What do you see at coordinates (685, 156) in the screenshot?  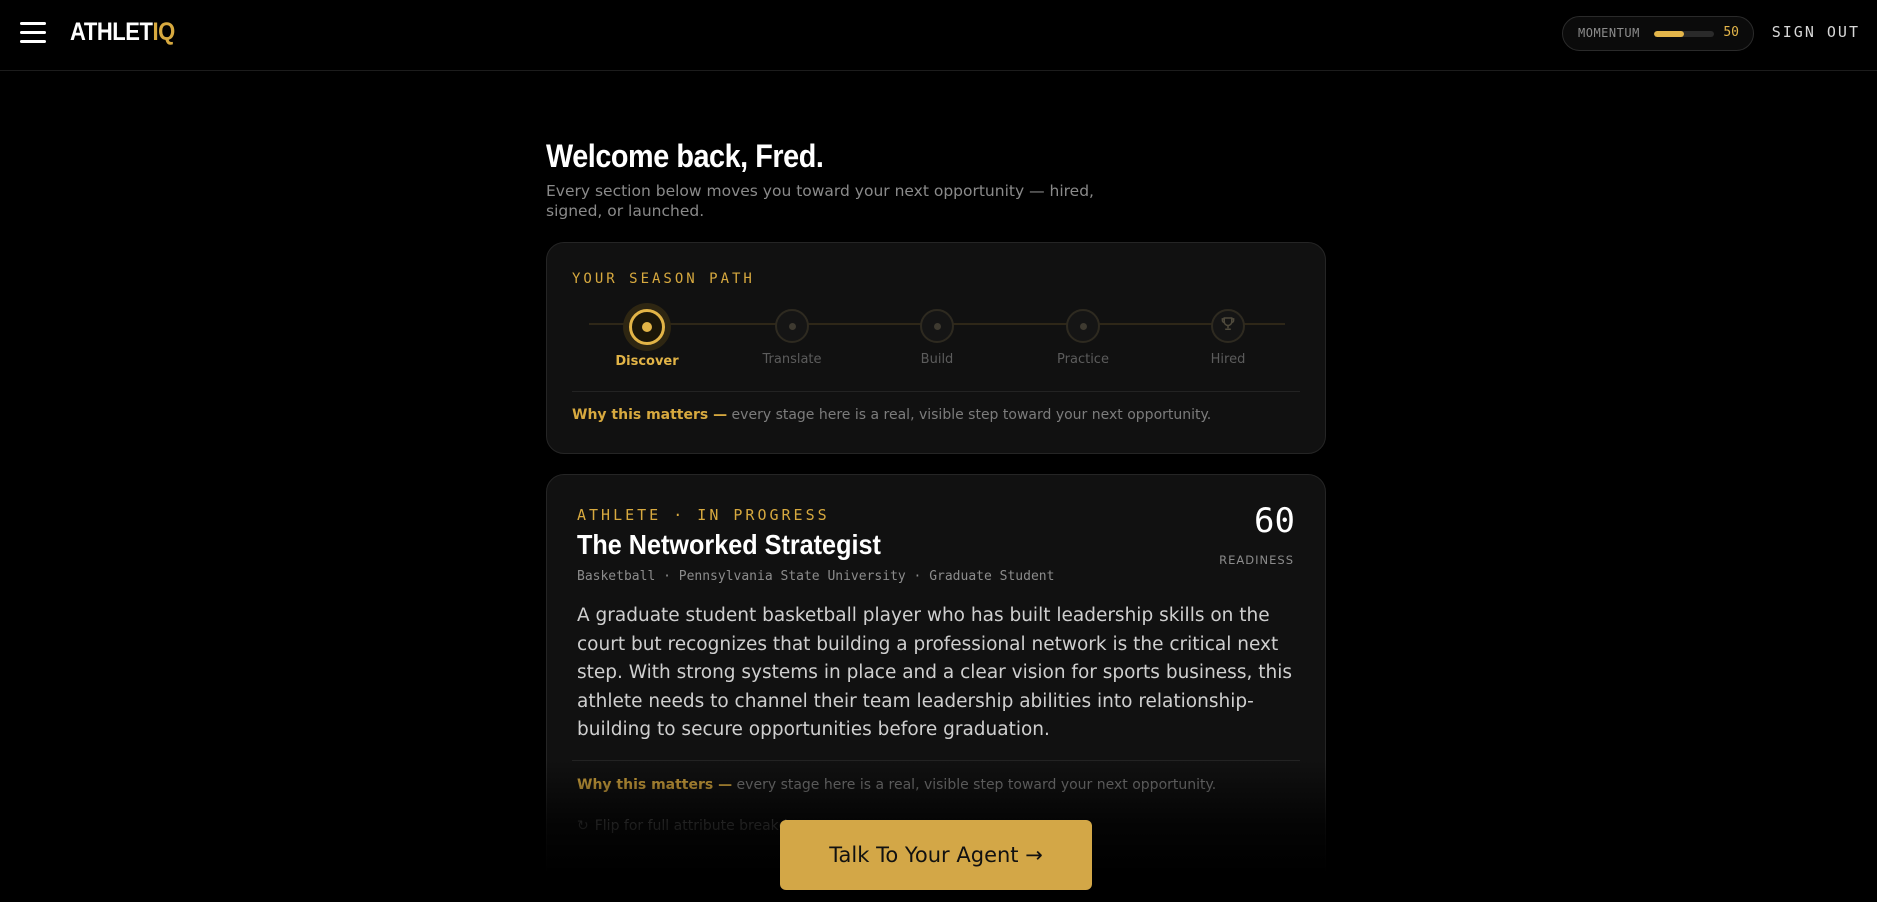 I see `welcome-heading: Welcome back, Fred.` at bounding box center [685, 156].